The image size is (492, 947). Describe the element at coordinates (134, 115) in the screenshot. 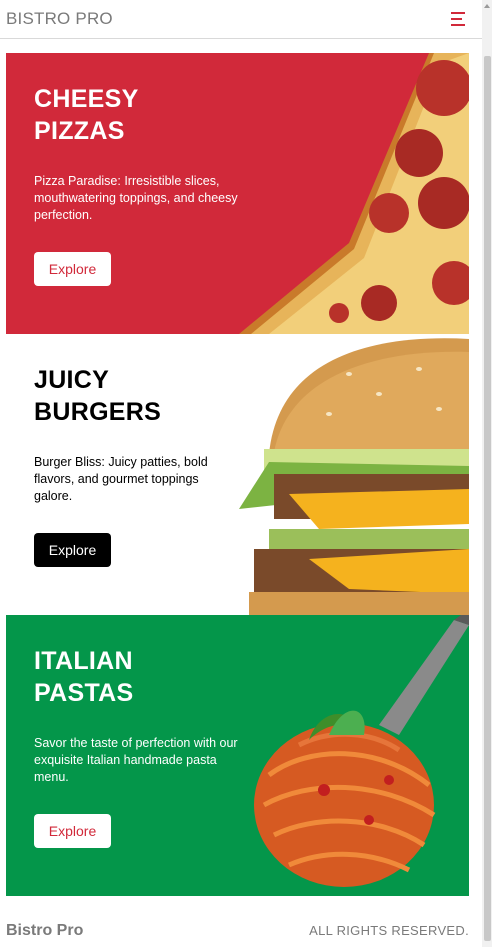

I see `card-title: CHEESY PIZZAS` at that location.